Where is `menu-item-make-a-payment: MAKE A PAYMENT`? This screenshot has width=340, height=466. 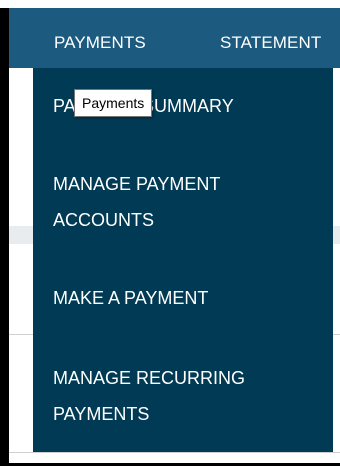
menu-item-make-a-payment: MAKE A PAYMENT is located at coordinates (183, 298).